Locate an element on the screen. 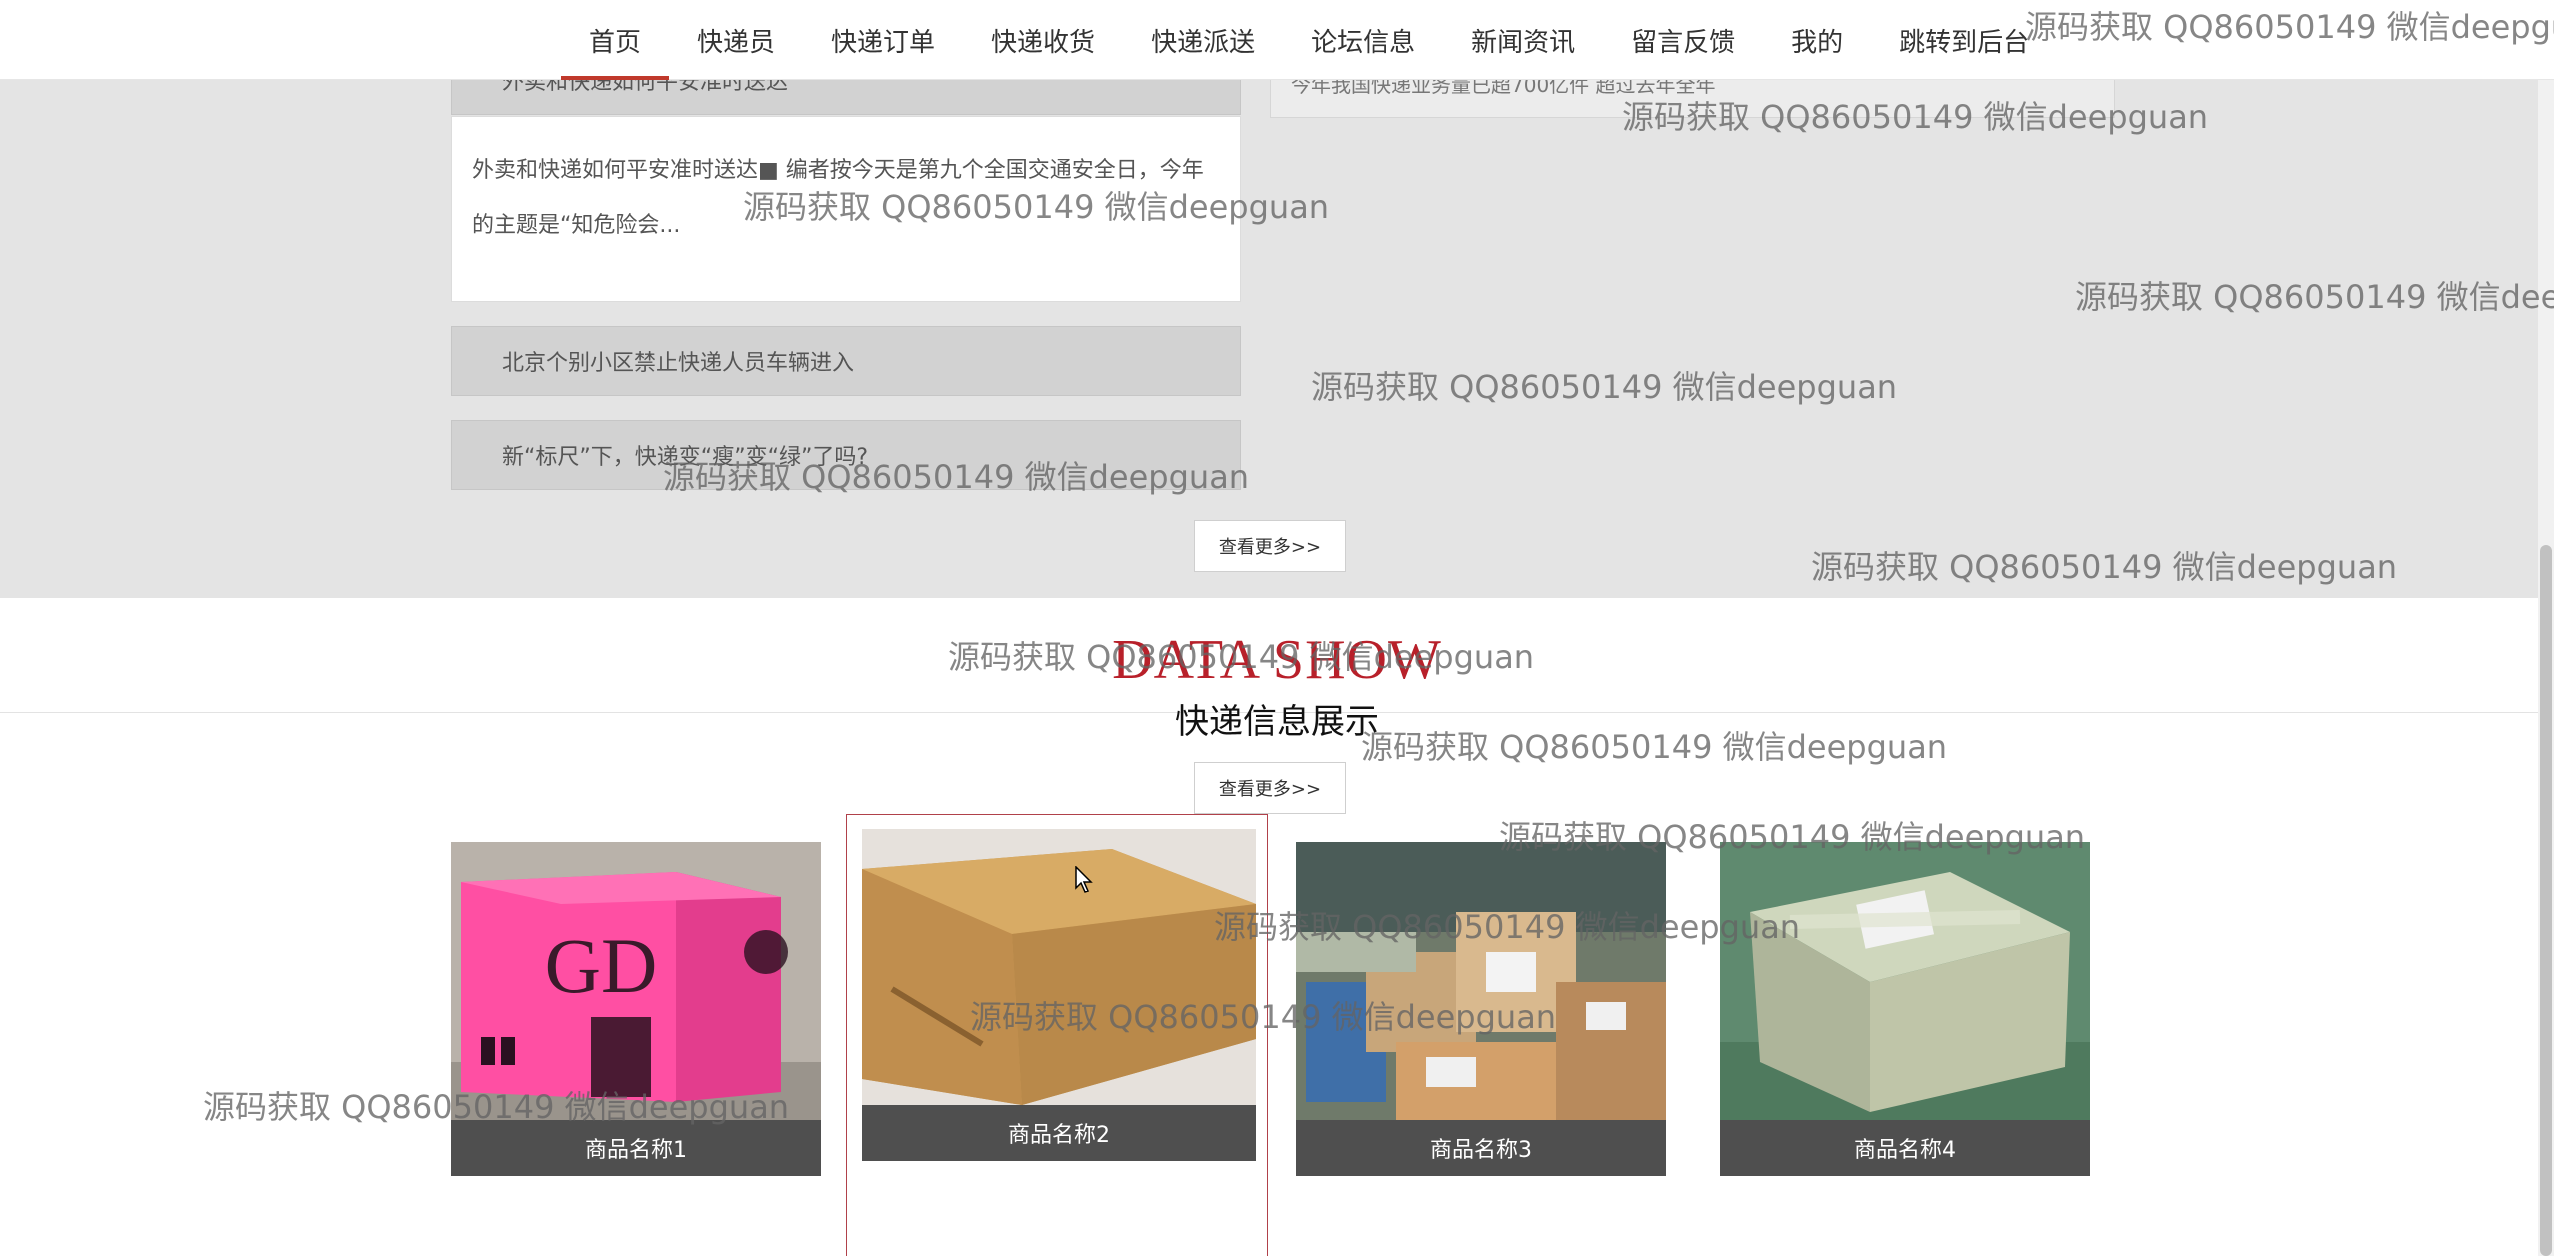 The width and height of the screenshot is (2554, 1256). svg-text: GD is located at coordinates (601, 965).